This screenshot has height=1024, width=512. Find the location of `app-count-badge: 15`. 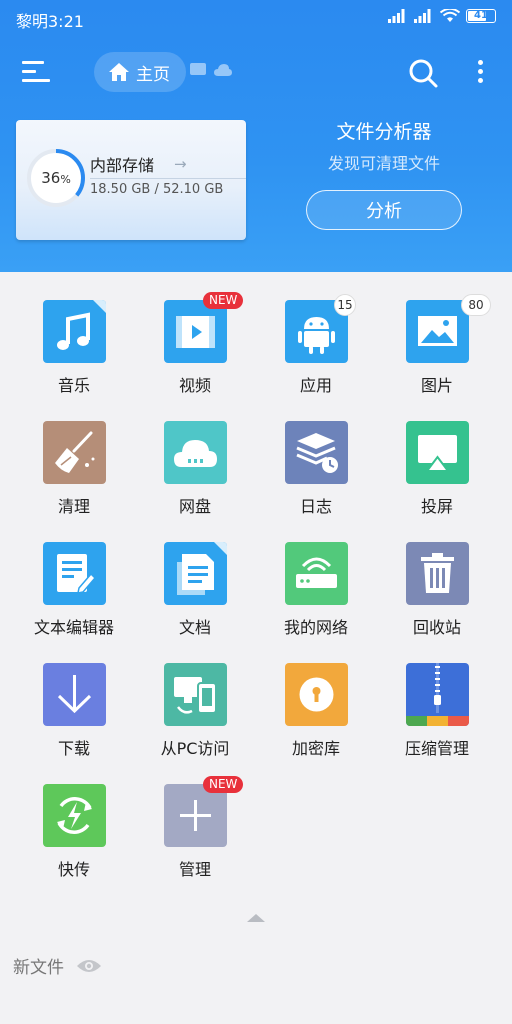

app-count-badge: 15 is located at coordinates (345, 305).